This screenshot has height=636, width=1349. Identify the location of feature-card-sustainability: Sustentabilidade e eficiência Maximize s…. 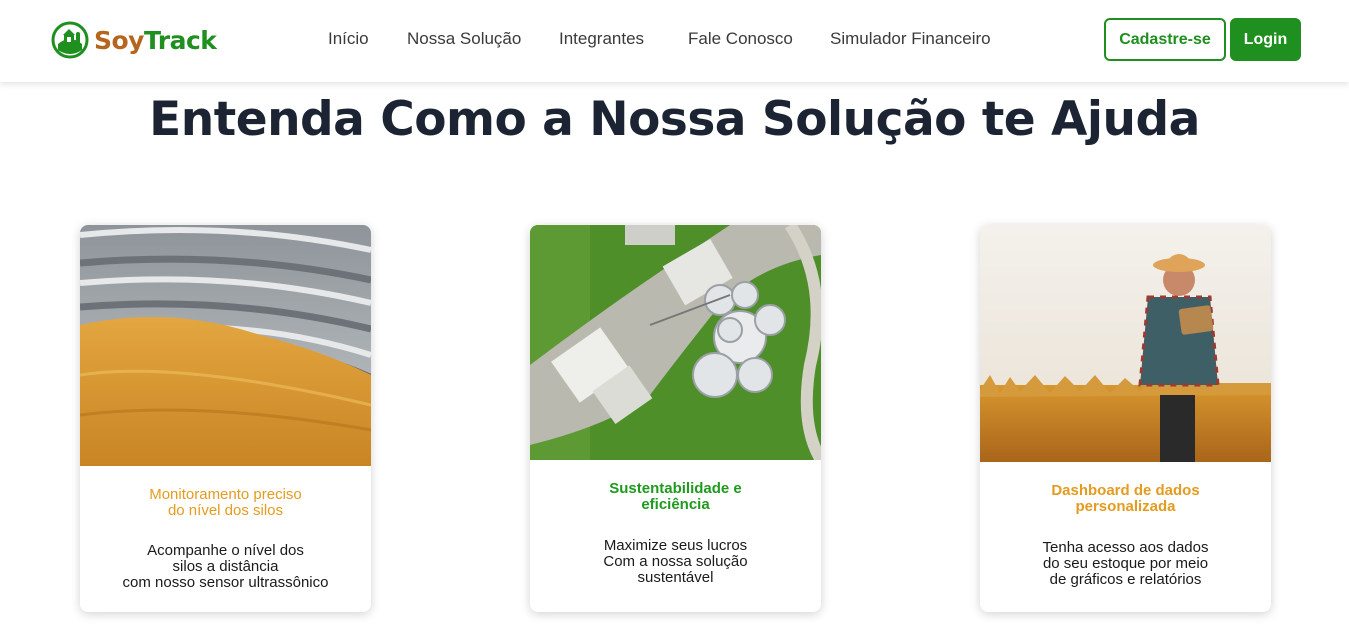
(675, 418).